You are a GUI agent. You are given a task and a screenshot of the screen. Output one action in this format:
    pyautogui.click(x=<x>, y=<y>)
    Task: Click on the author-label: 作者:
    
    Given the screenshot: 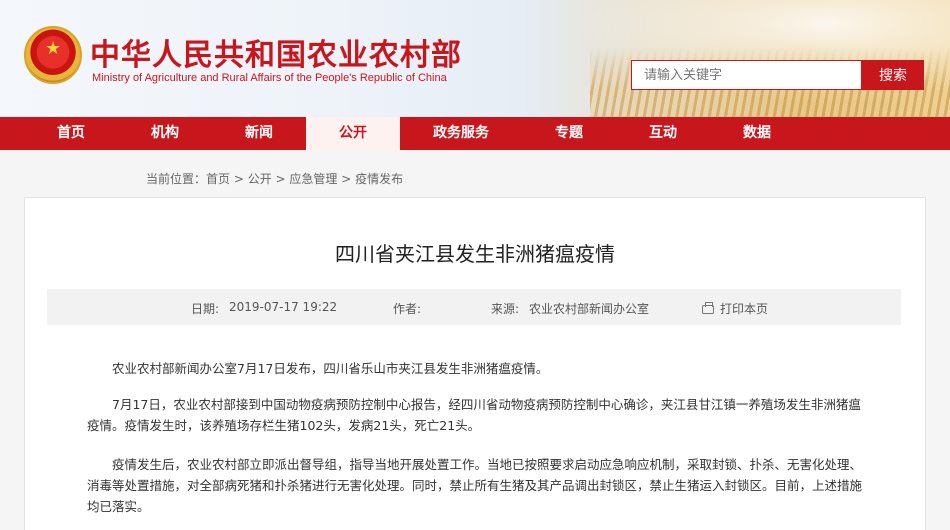 What is the action you would take?
    pyautogui.click(x=407, y=309)
    